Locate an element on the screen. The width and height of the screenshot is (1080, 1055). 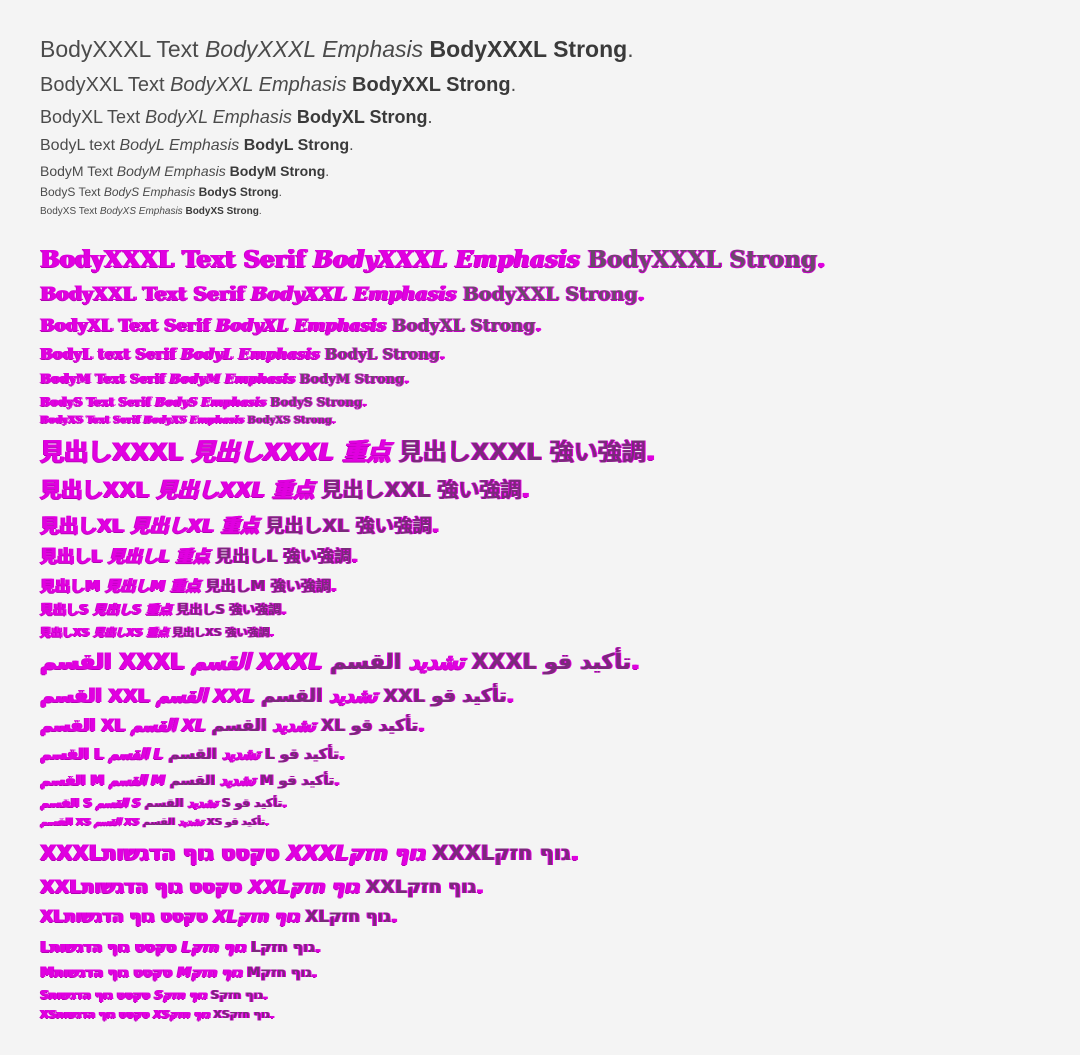
row-strong: القسم XXL تأكيد قو is located at coordinates (384, 696).